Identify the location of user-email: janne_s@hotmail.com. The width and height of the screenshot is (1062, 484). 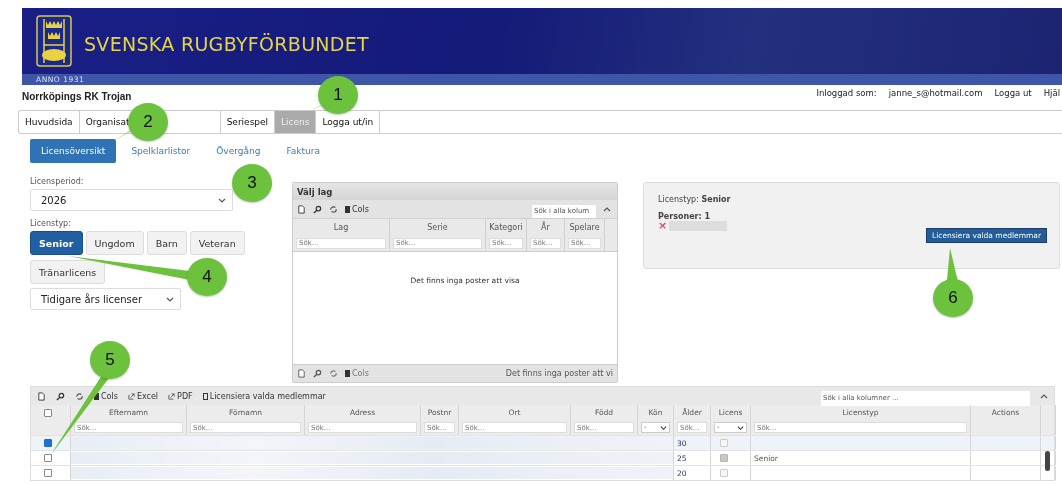
(935, 93).